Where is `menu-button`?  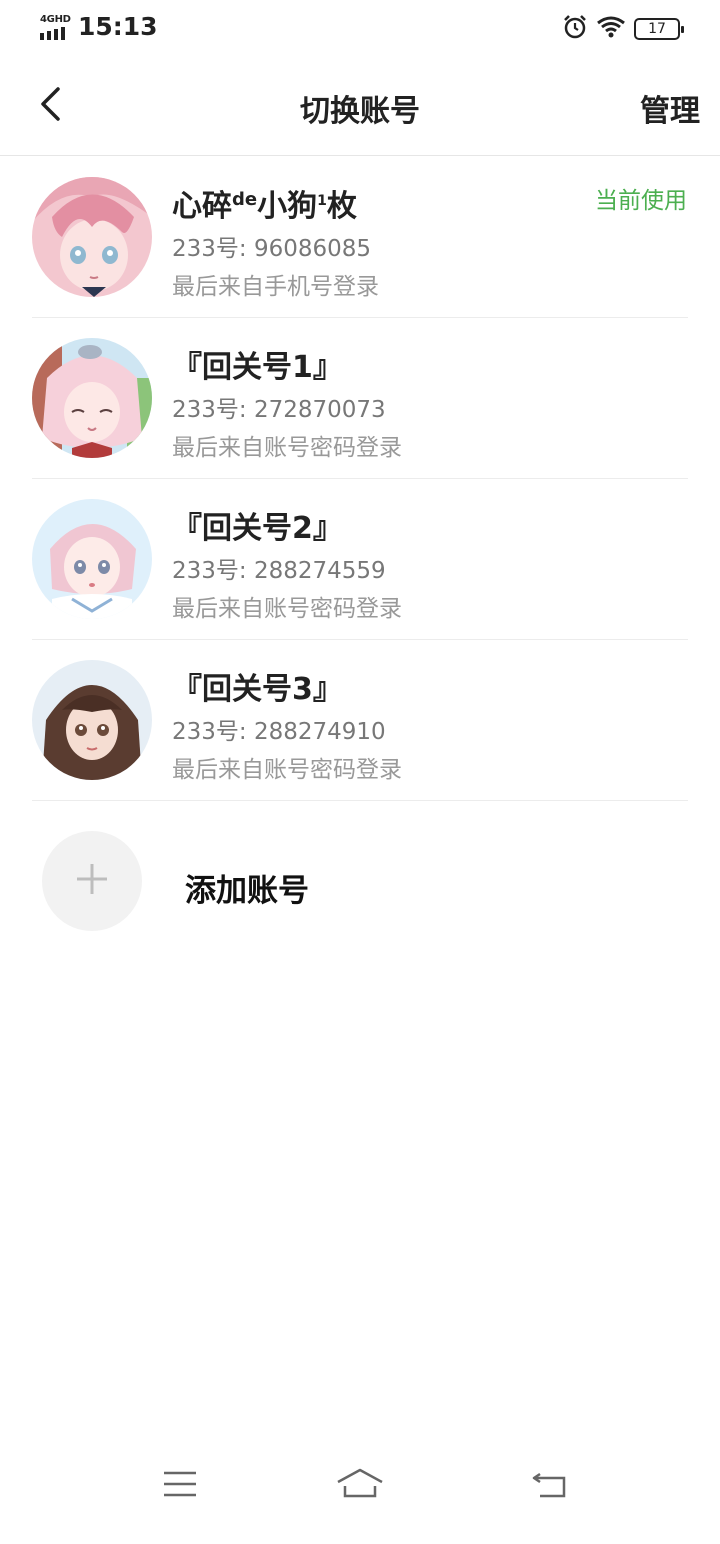
menu-button is located at coordinates (180, 1486).